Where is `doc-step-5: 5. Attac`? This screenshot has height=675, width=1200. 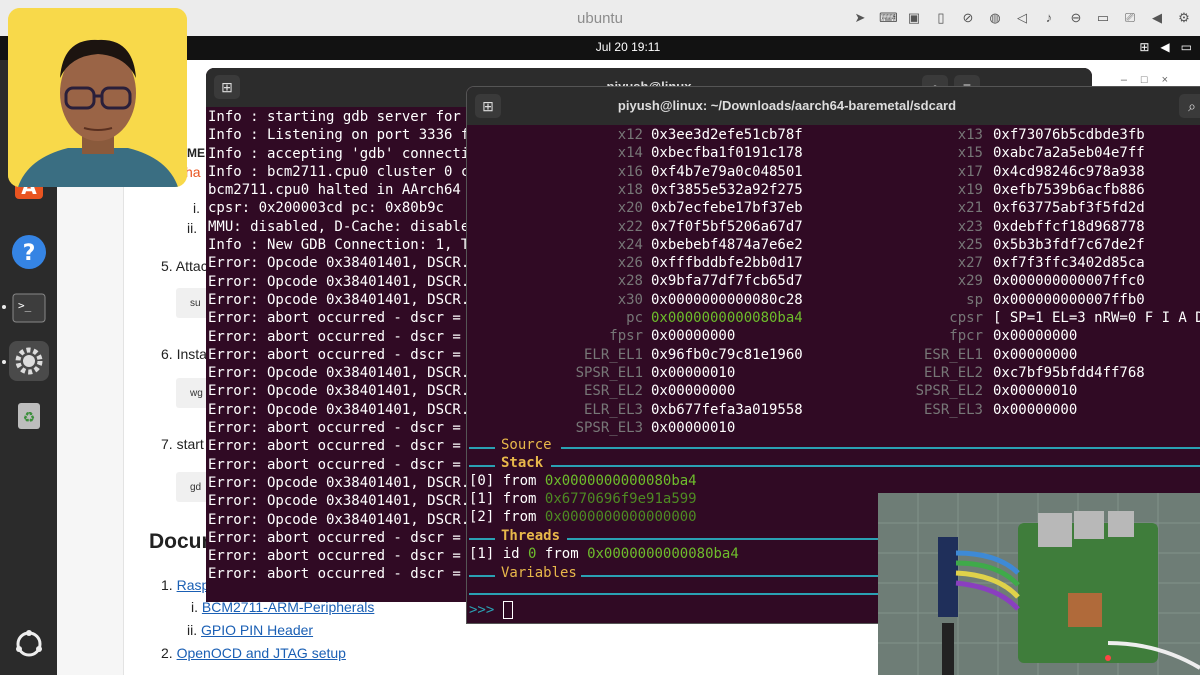
doc-step-5: 5. Attac is located at coordinates (184, 266).